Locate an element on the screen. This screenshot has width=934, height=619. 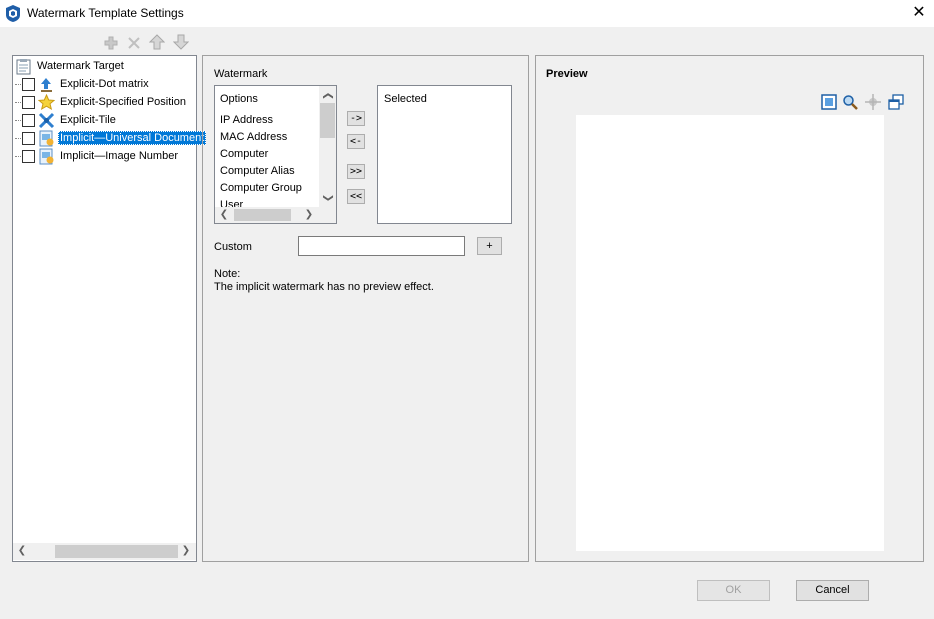
move-down-icon is located at coordinates (181, 42).